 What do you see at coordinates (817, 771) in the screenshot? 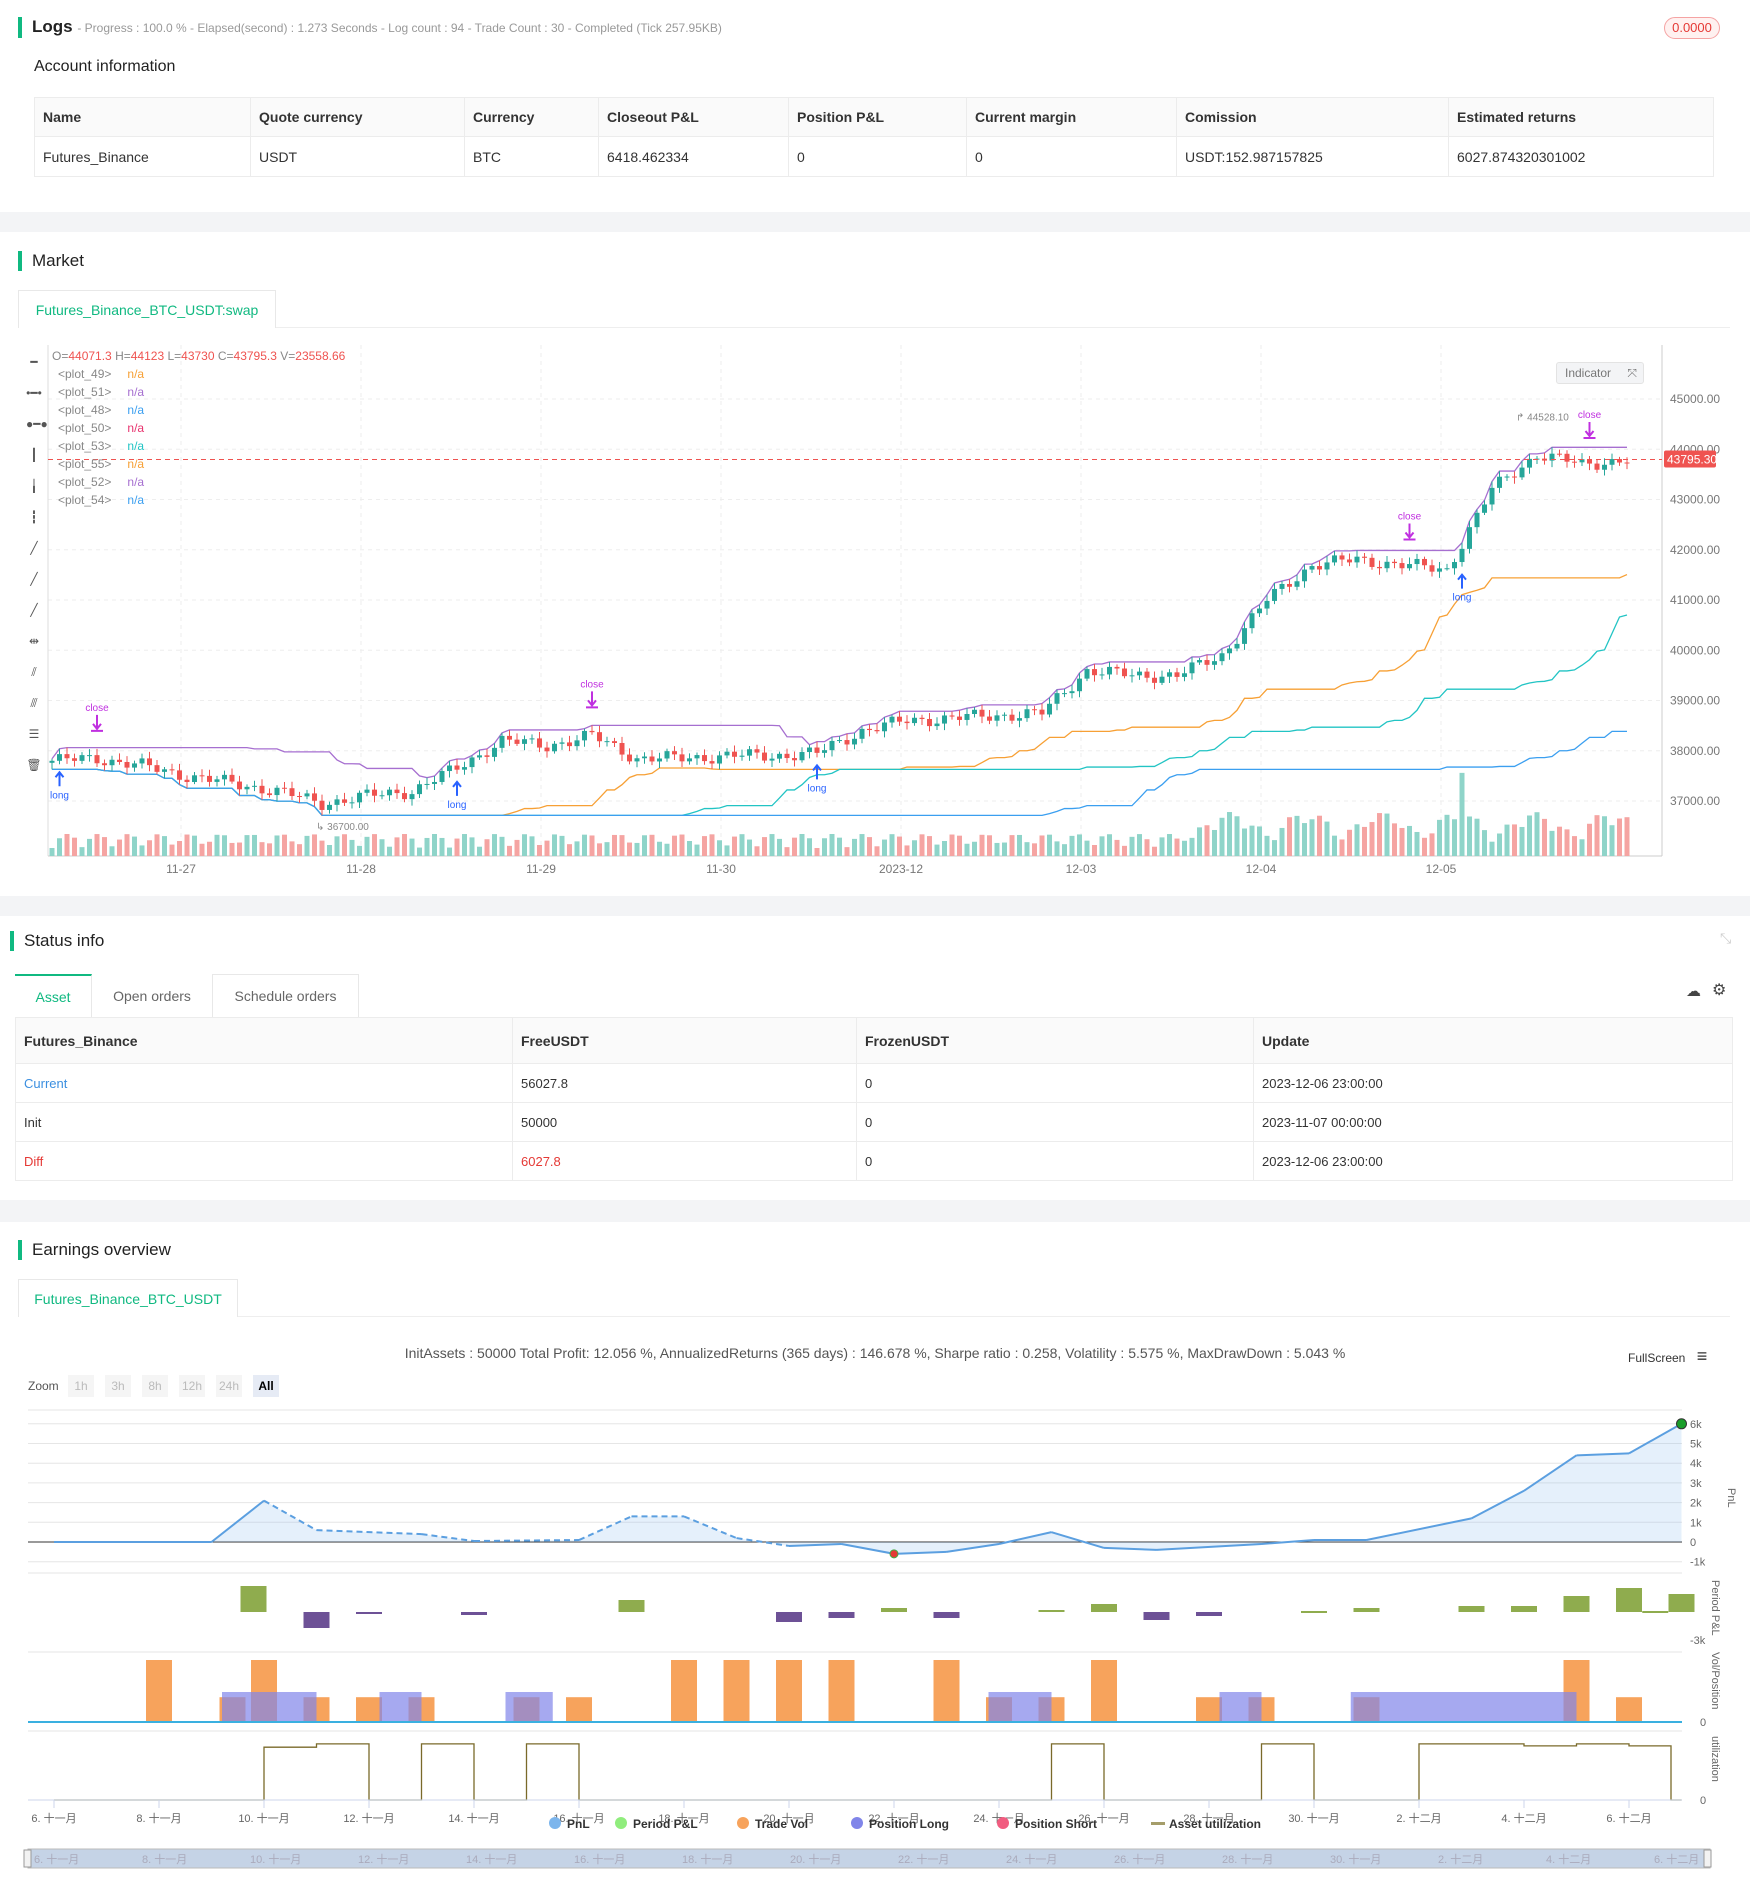
I see `long-arrow-icon` at bounding box center [817, 771].